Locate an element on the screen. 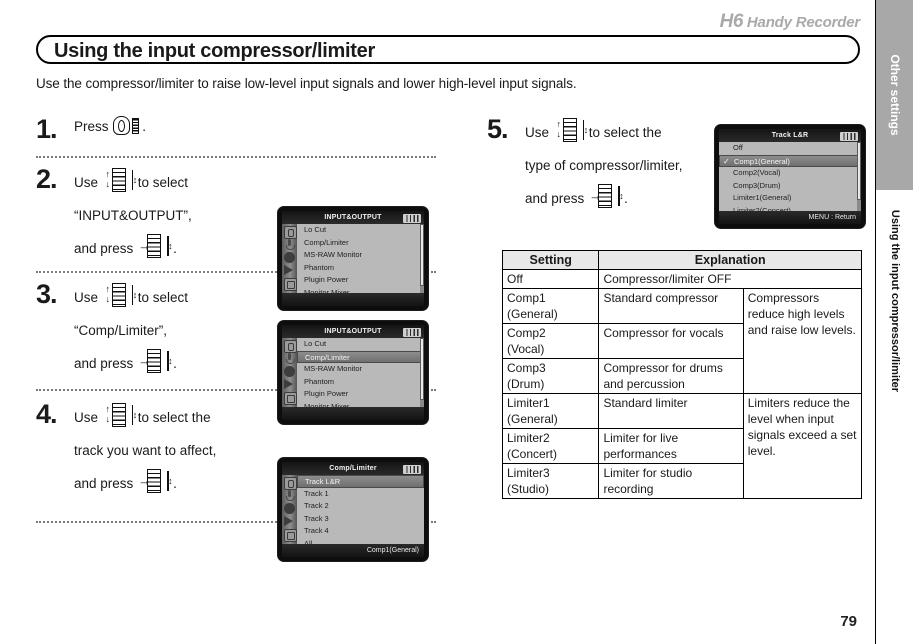 Image resolution: width=913 pixels, height=644 pixels. cell-explanation: Compressor for drums and percussion is located at coordinates (671, 376).